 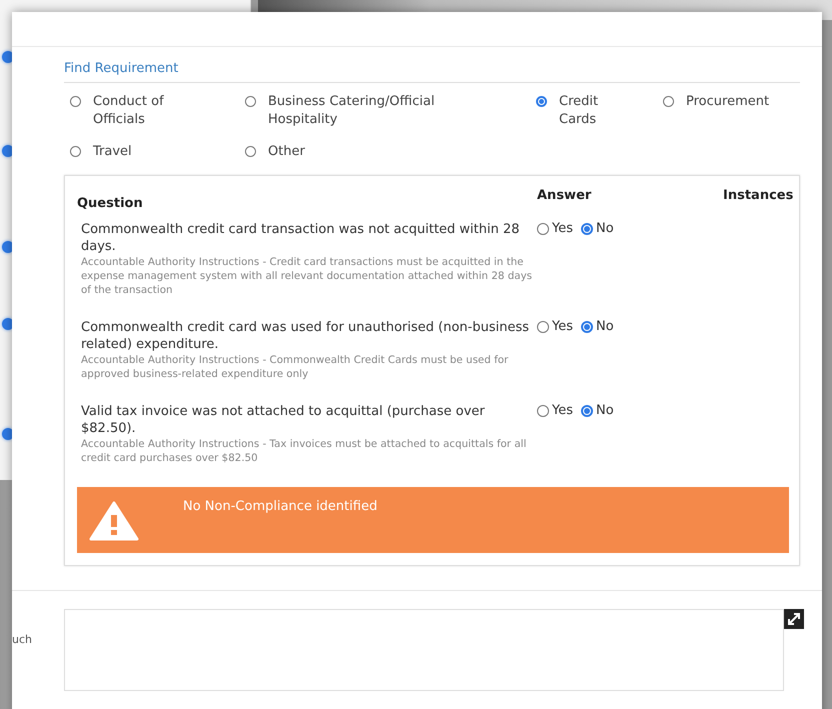 I want to click on alert-text: No Non-Compliance identified, so click(x=280, y=507).